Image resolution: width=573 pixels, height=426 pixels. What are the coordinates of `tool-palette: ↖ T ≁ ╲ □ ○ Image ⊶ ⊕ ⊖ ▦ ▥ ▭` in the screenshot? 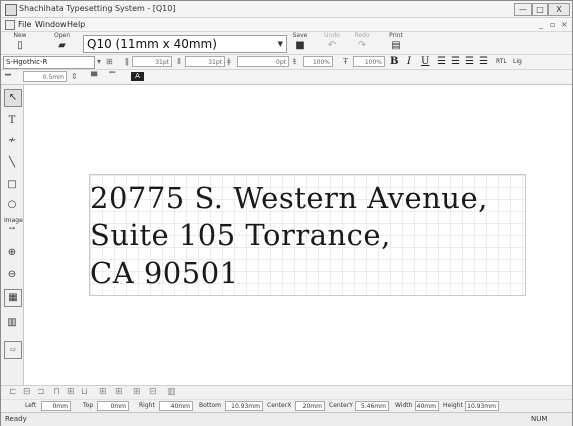 It's located at (12, 235).